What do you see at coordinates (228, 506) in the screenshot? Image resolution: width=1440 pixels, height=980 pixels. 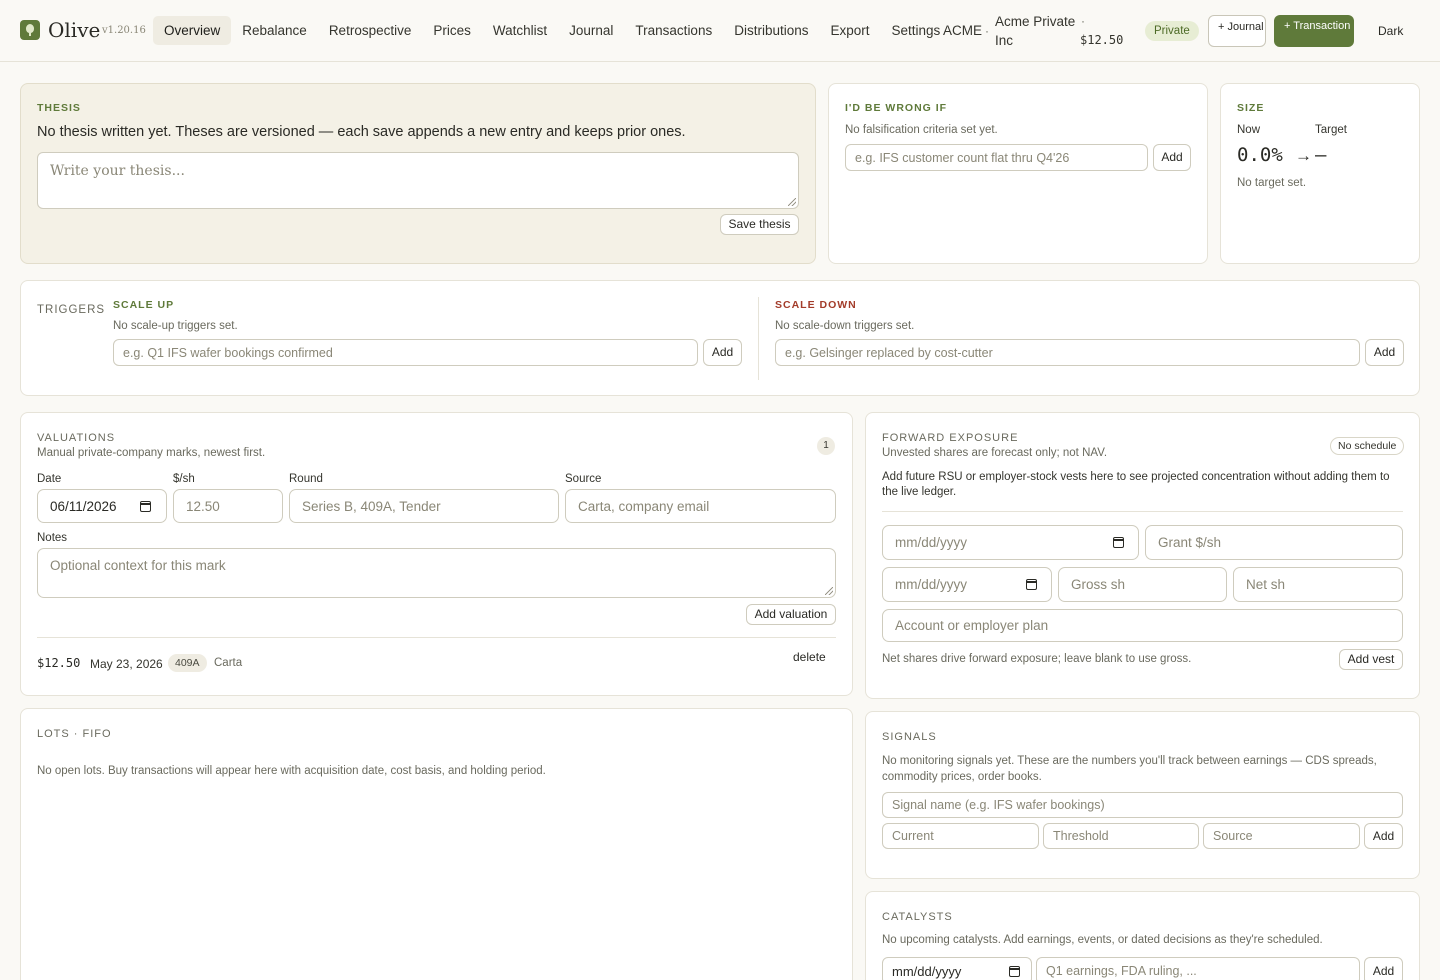 I see `valuation-price-input: 12.50` at bounding box center [228, 506].